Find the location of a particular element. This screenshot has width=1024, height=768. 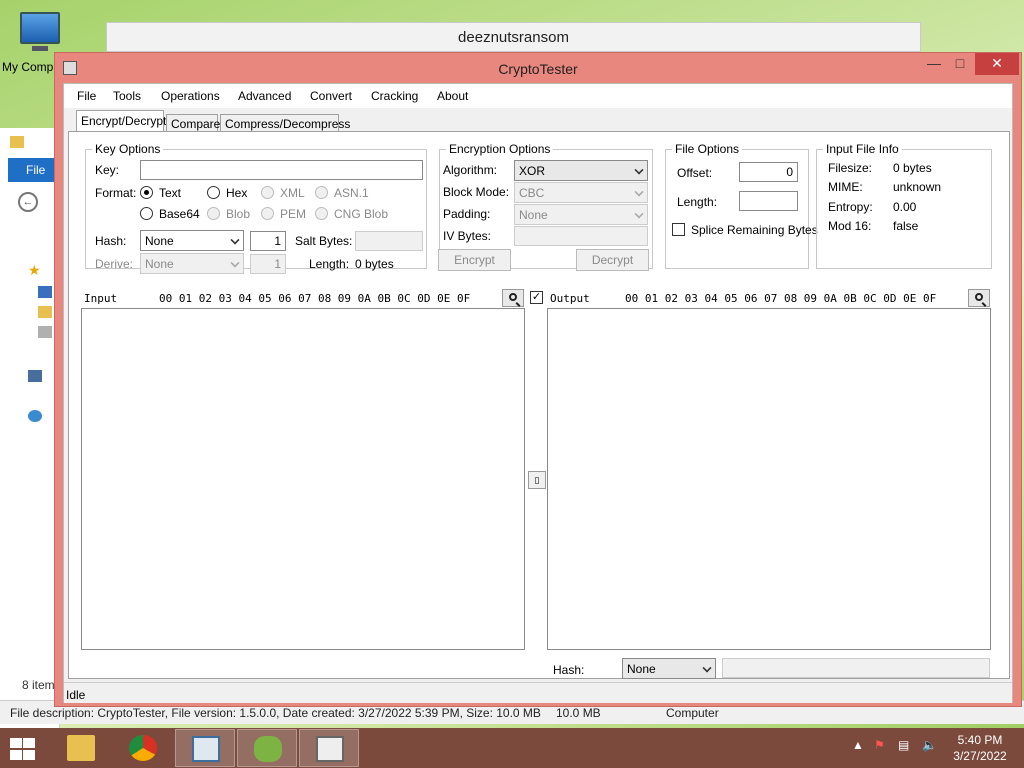

explorer-file-tab: File is located at coordinates (31, 170).